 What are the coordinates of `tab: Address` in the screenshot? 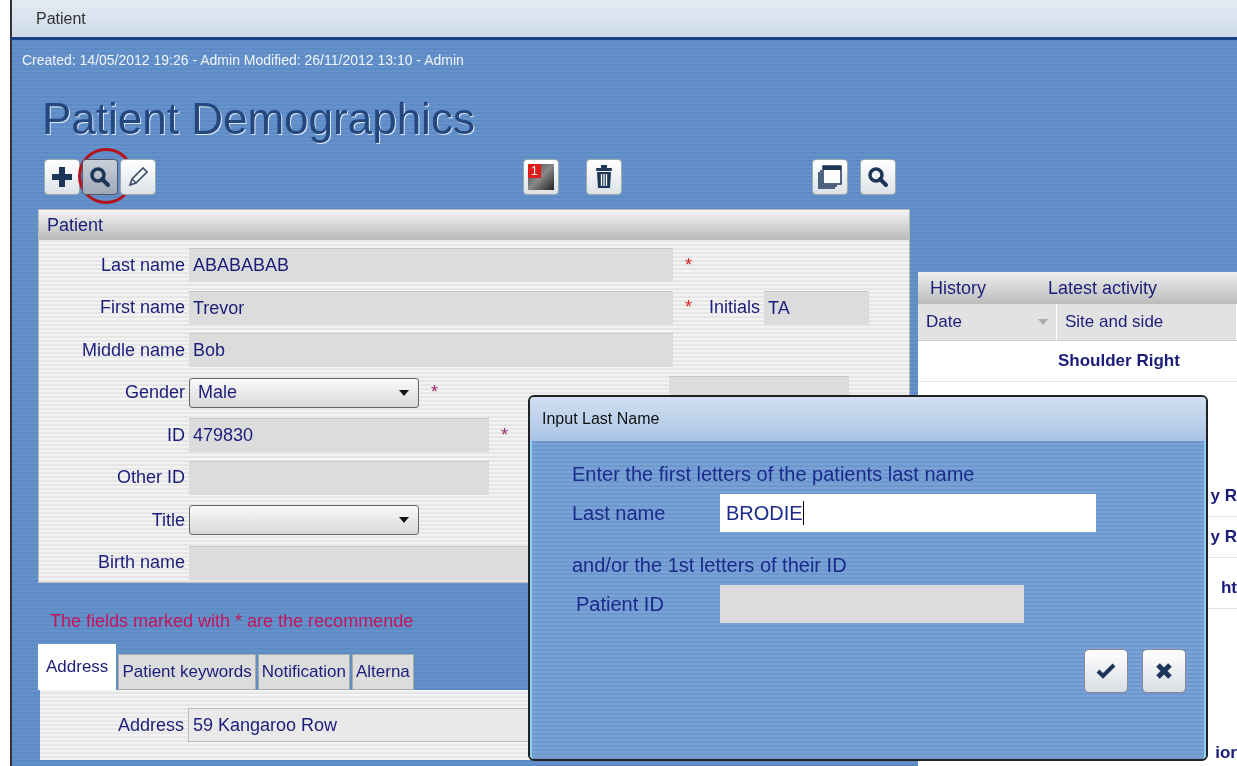 It's located at (77, 667).